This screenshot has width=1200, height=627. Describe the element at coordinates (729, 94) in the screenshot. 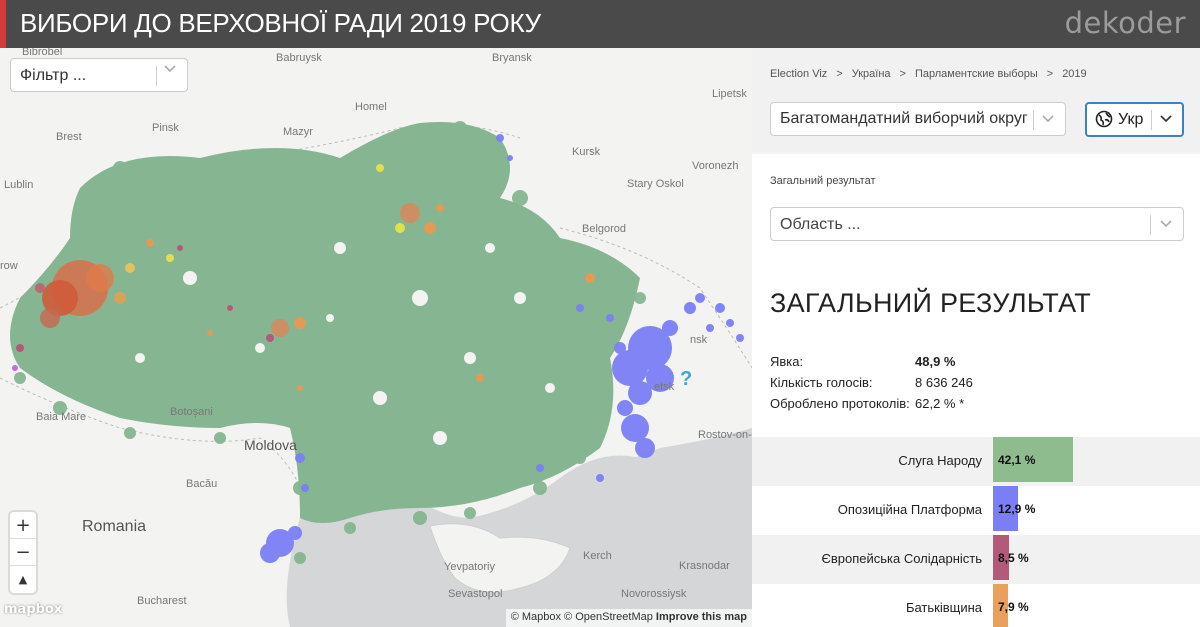

I see `map-label: Lipetsk` at that location.